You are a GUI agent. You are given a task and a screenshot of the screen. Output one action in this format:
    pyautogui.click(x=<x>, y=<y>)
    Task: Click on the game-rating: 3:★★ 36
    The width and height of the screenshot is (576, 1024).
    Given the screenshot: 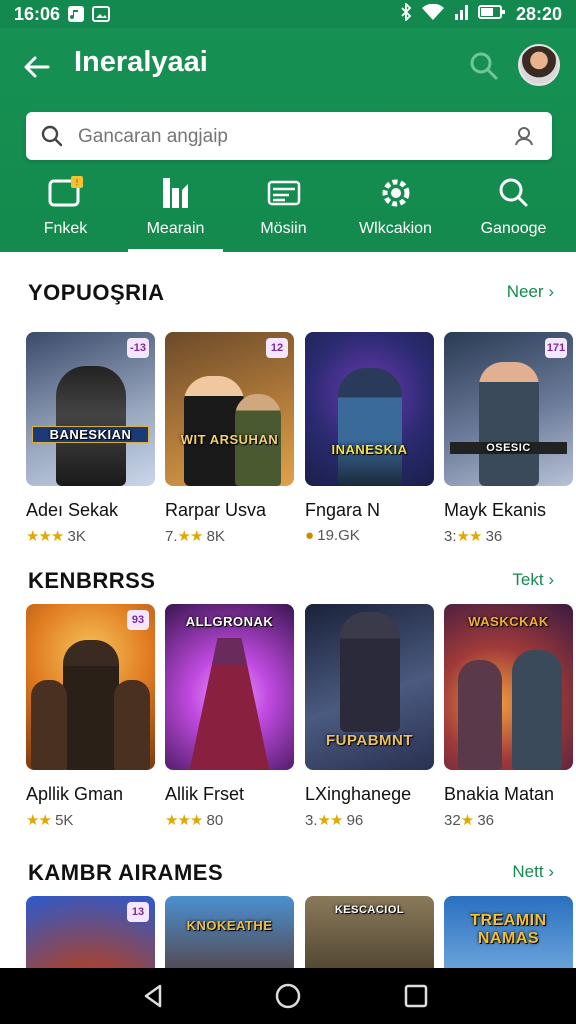 What is the action you would take?
    pyautogui.click(x=508, y=536)
    